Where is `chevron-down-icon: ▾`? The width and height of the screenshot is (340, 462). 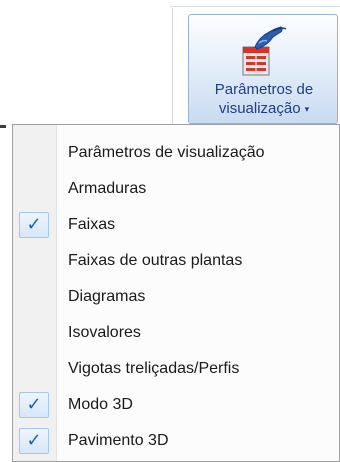 chevron-down-icon: ▾ is located at coordinates (307, 109).